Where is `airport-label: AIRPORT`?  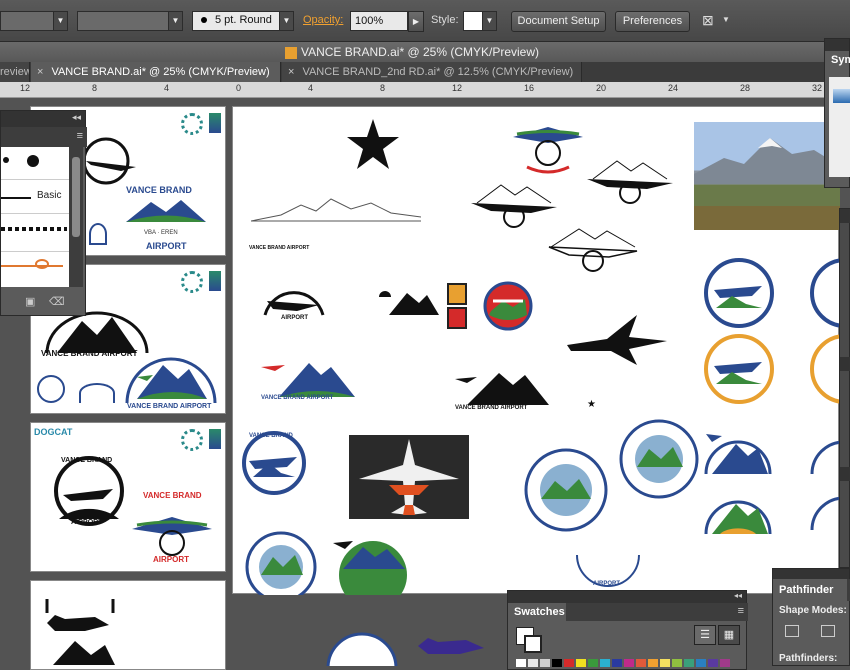
airport-label: AIRPORT is located at coordinates (294, 318).